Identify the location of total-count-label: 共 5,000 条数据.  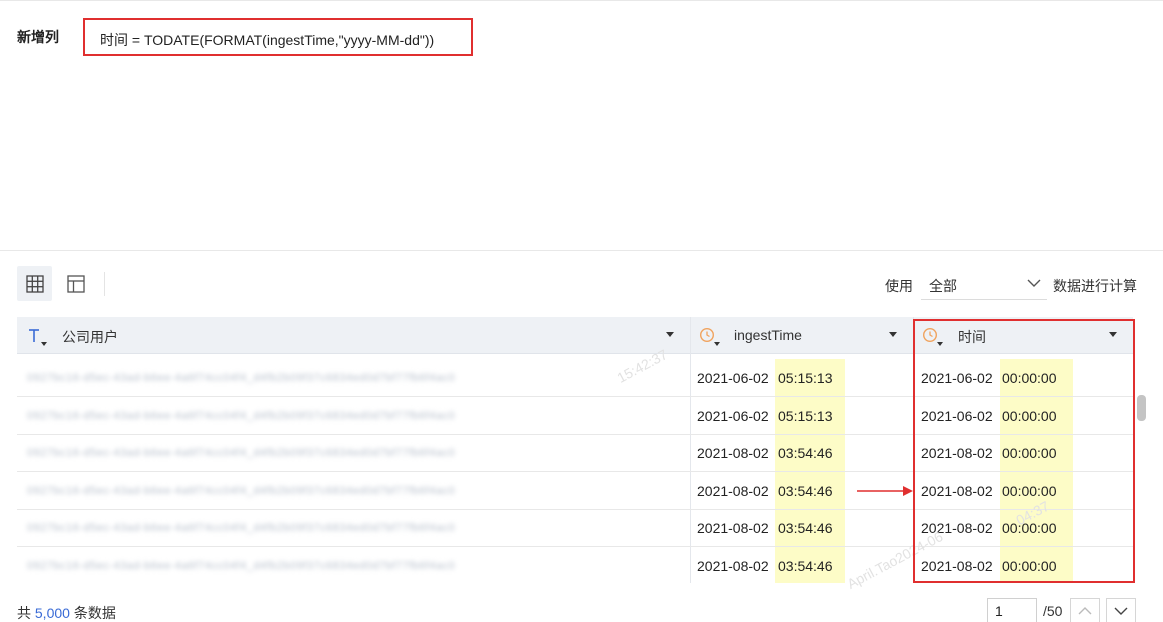
(66, 612).